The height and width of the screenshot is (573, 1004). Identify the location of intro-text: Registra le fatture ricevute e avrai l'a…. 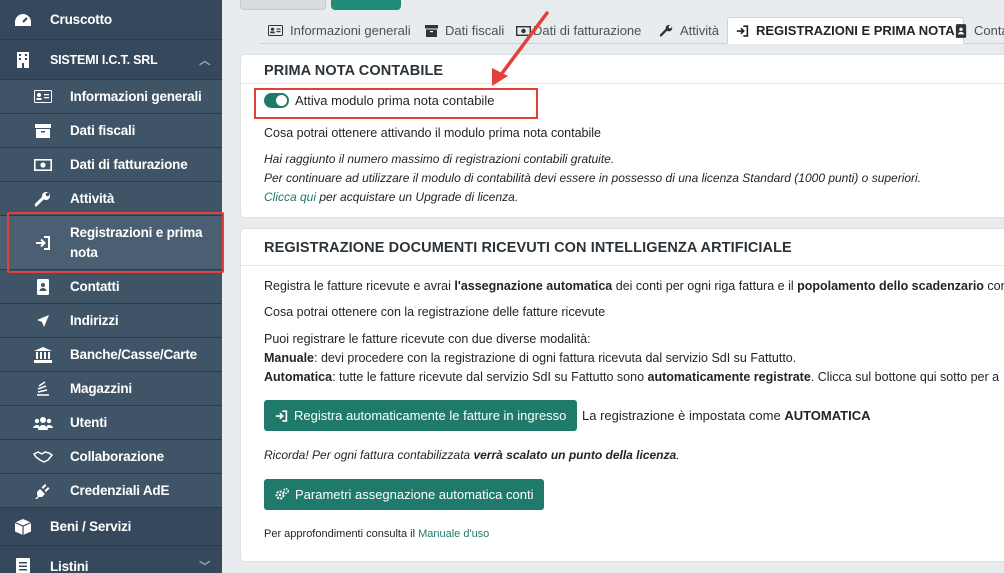
(634, 286).